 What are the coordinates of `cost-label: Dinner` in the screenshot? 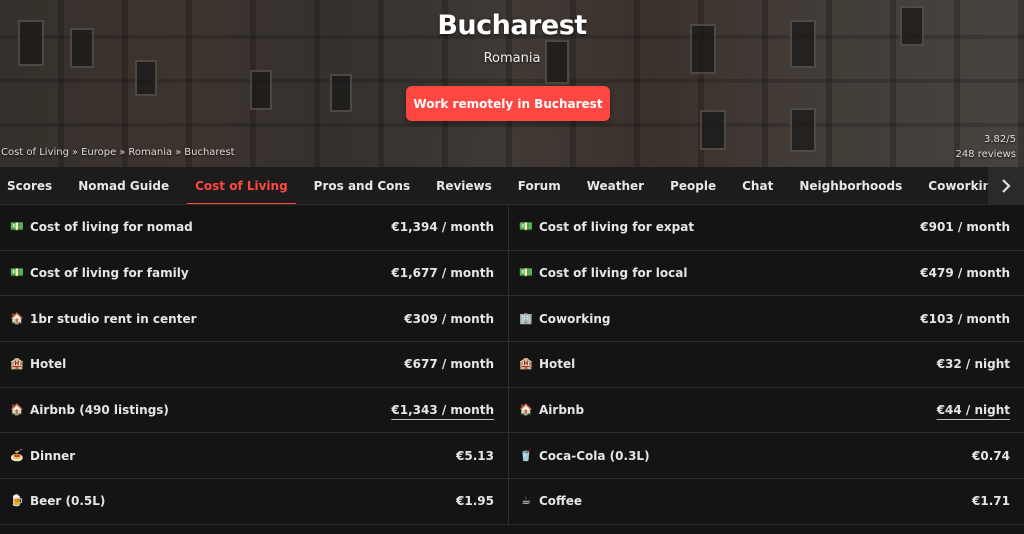 It's located at (53, 455).